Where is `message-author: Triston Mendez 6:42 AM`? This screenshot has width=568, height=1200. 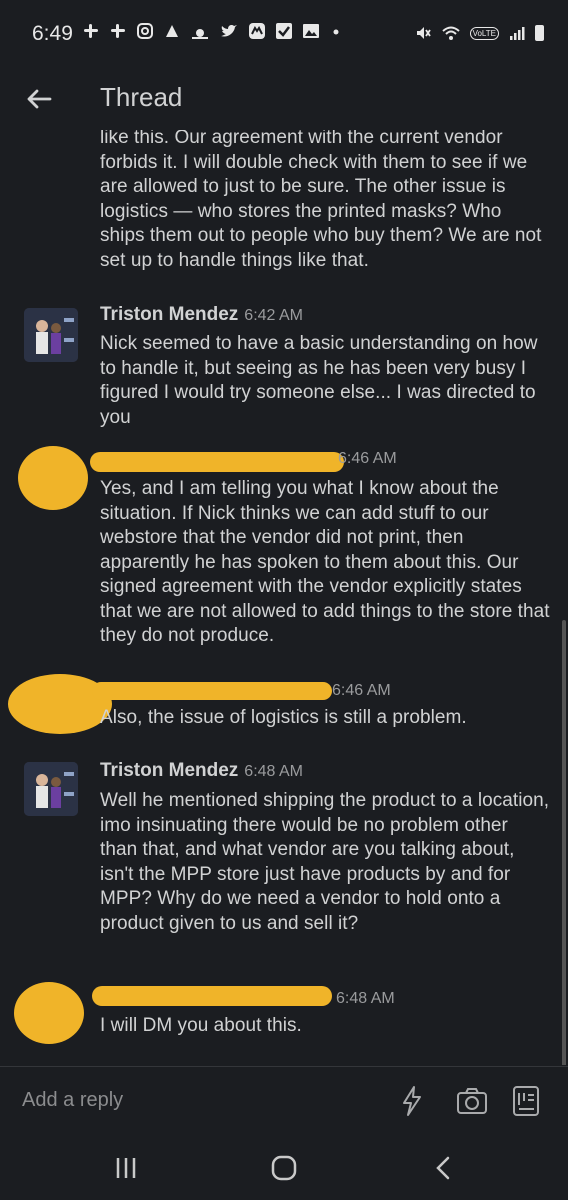 message-author: Triston Mendez 6:42 AM is located at coordinates (201, 315).